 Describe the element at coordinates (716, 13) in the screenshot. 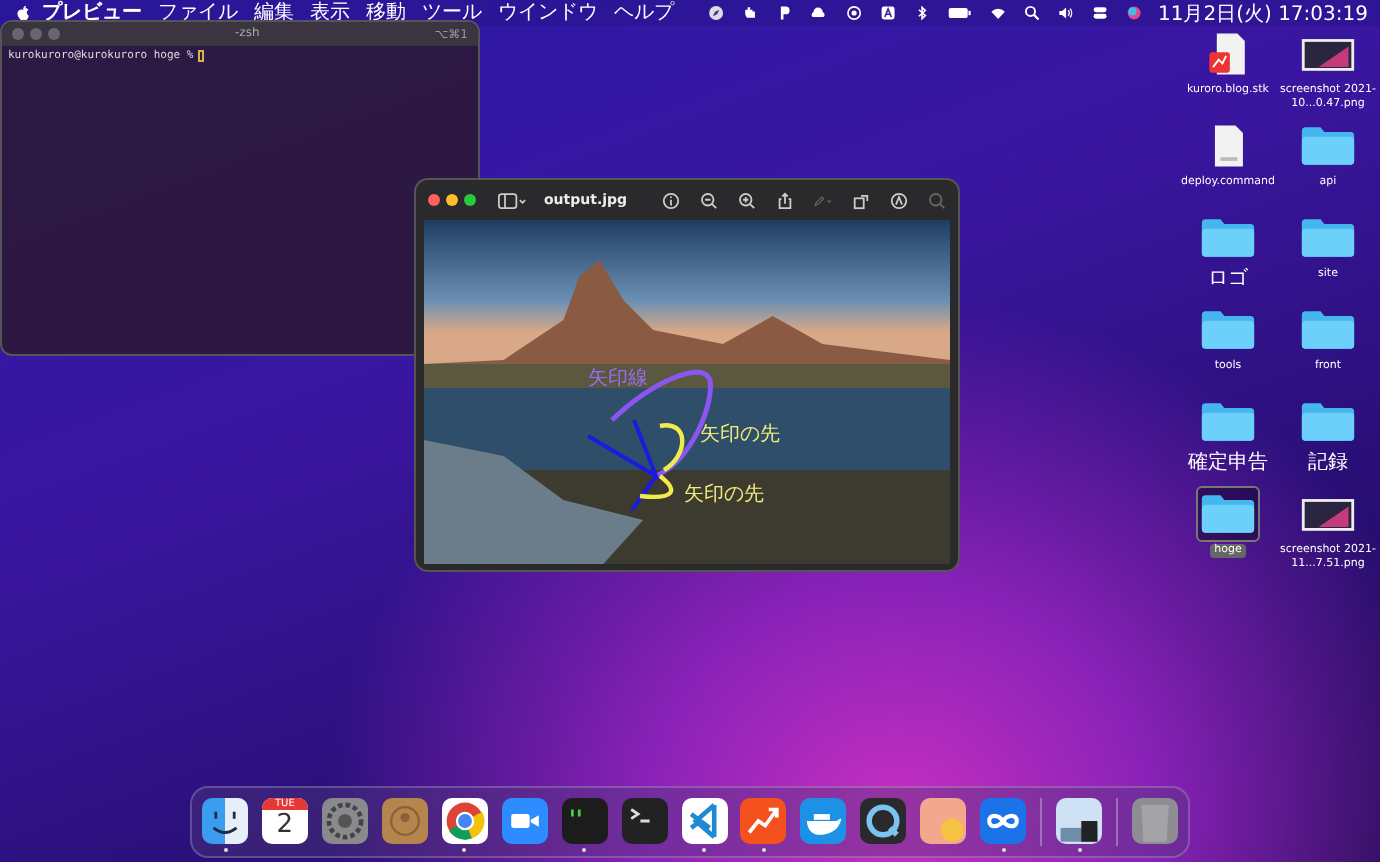

I see `compass-icon` at that location.